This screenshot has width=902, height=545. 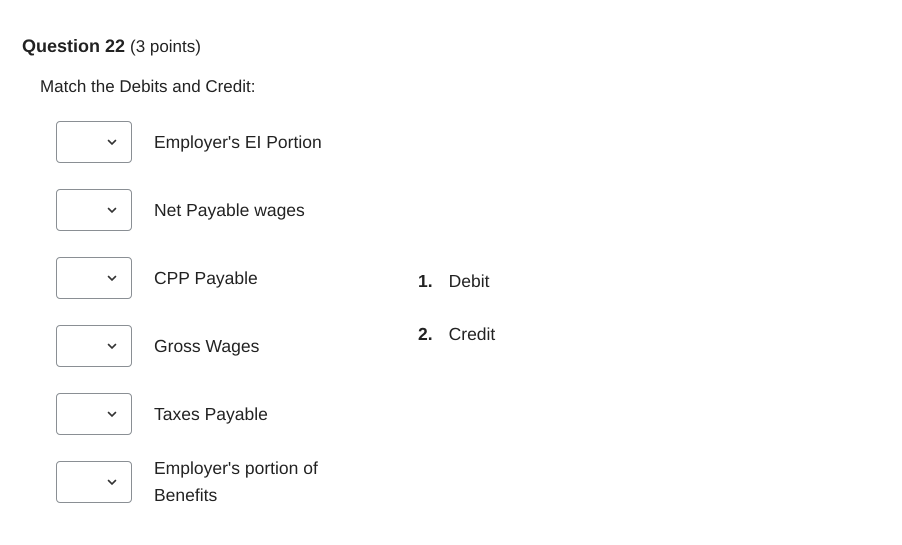 What do you see at coordinates (165, 47) in the screenshot?
I see `question-points: (3 points)` at bounding box center [165, 47].